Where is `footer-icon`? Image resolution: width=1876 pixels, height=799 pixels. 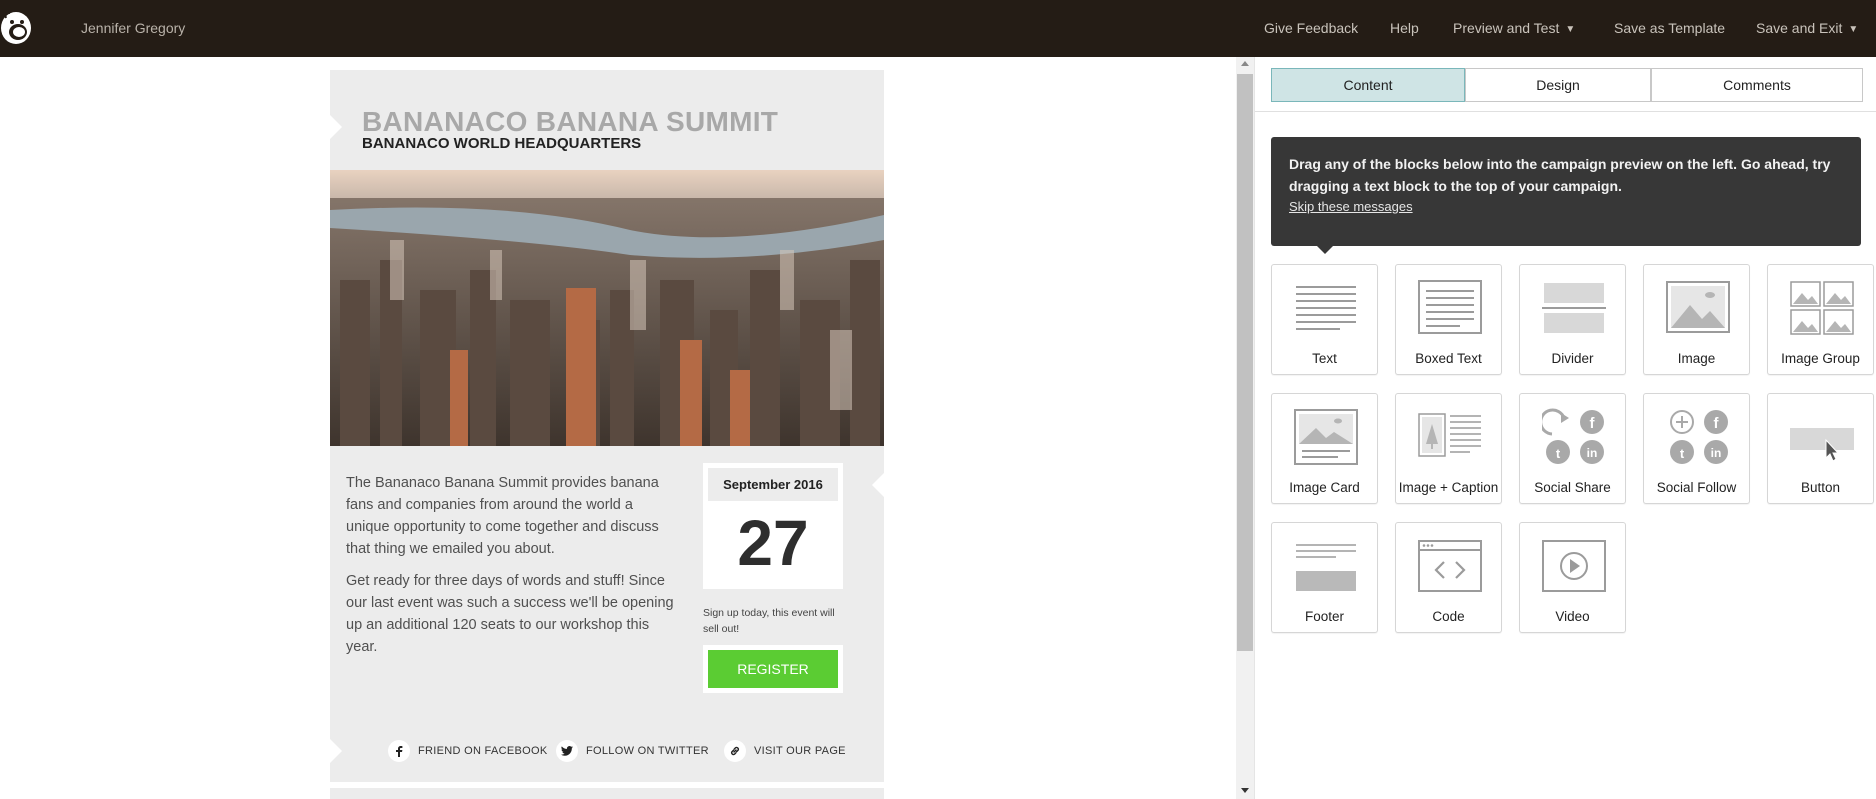
footer-icon is located at coordinates (1326, 566).